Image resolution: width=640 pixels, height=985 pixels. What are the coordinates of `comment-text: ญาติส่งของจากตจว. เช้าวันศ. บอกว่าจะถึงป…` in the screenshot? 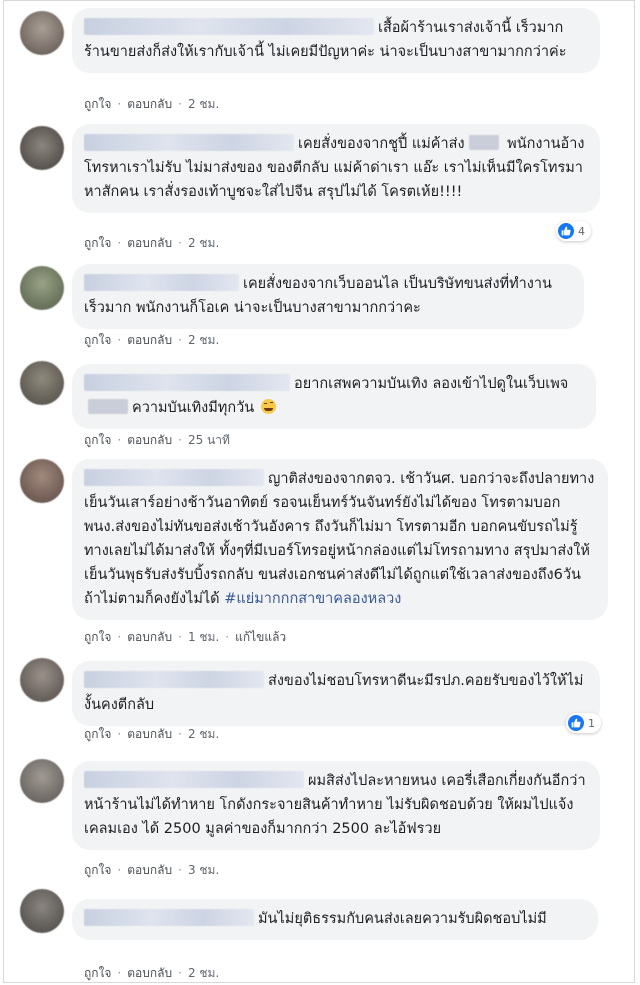 It's located at (339, 539).